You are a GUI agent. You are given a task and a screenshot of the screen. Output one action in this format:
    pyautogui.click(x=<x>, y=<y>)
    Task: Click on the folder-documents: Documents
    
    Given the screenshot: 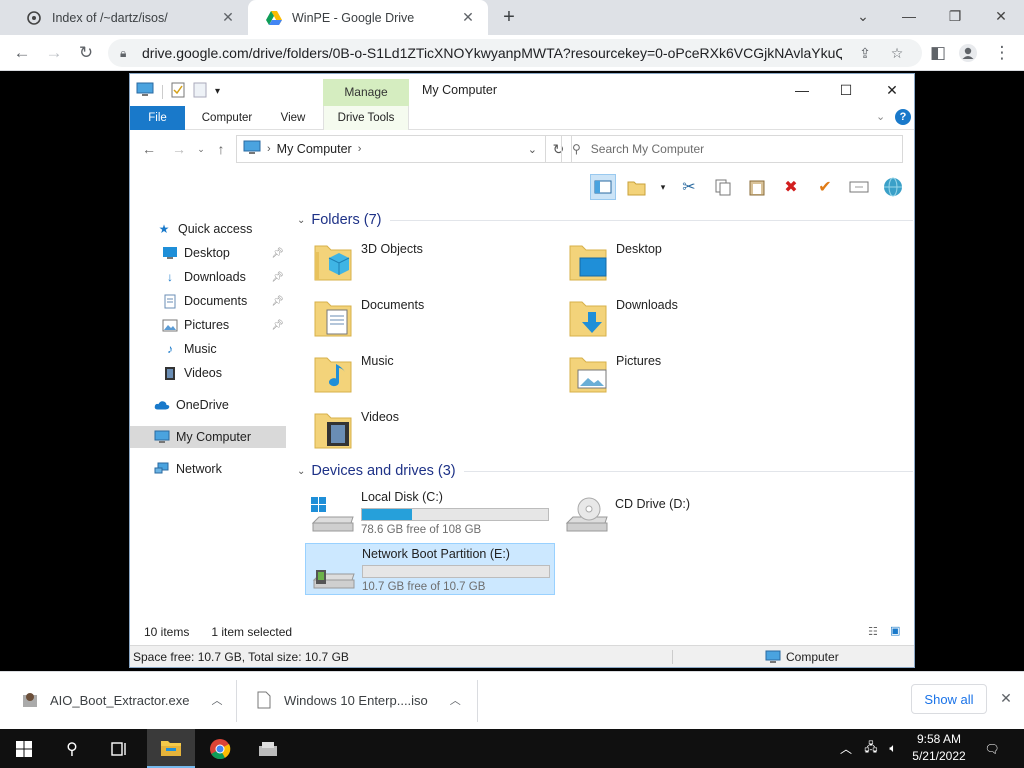 What is the action you would take?
    pyautogui.click(x=413, y=317)
    